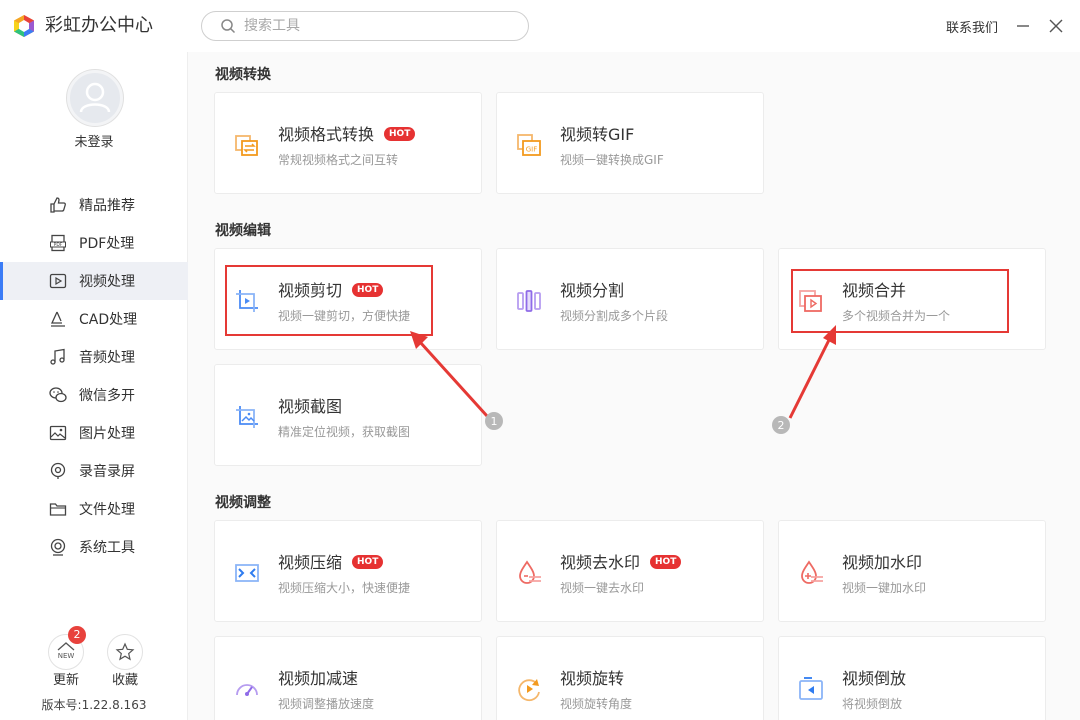  What do you see at coordinates (630, 299) in the screenshot?
I see `tool-card-video-split: 视频分割 视频分割成多个片段` at bounding box center [630, 299].